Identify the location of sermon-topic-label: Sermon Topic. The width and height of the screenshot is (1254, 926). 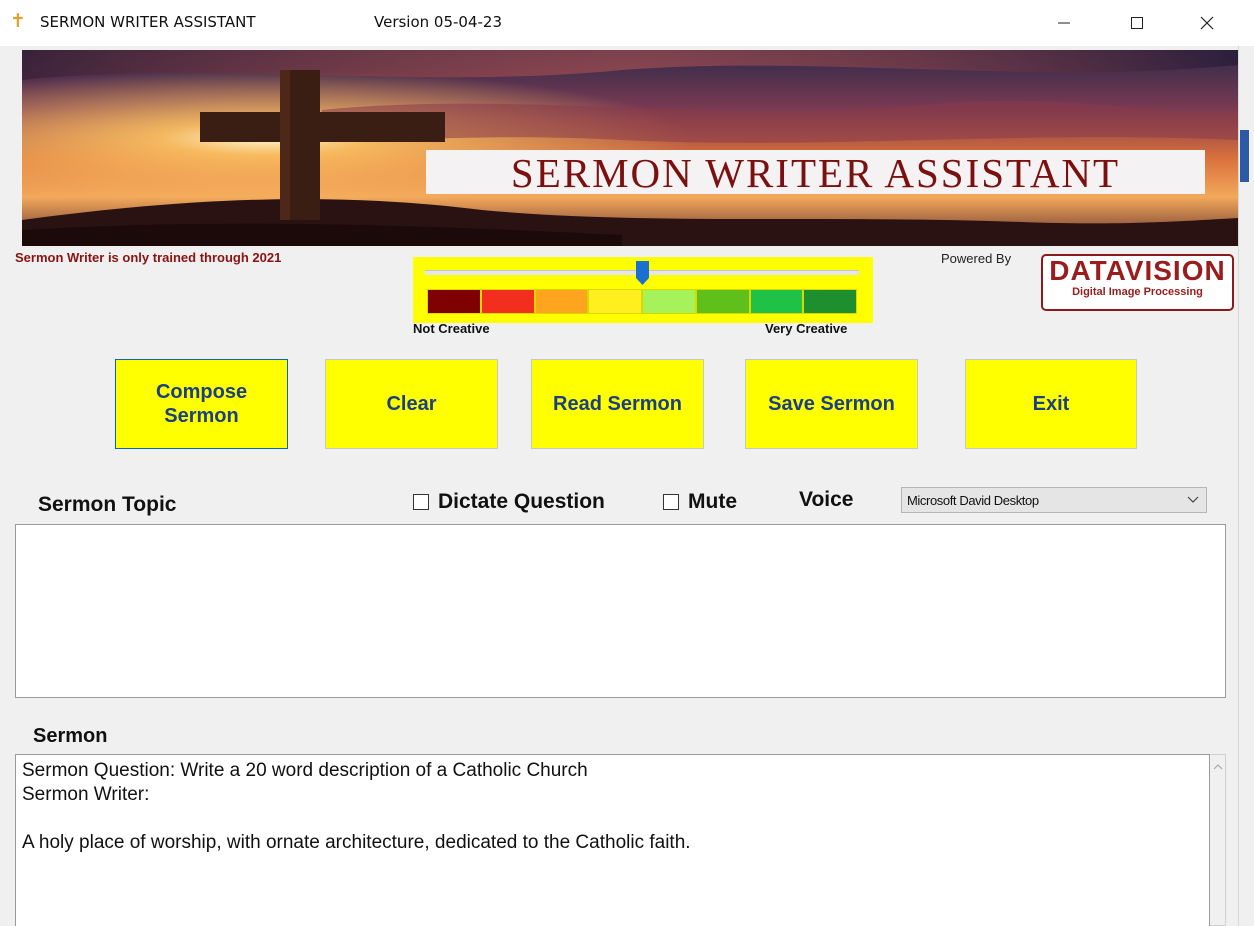
(107, 504).